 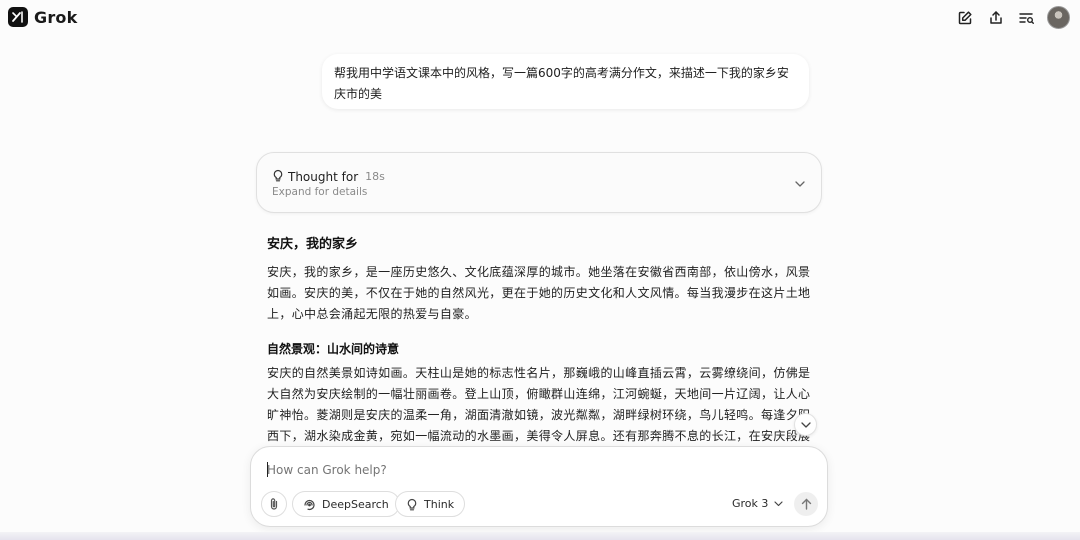 I want to click on thought-duration: 18s, so click(x=375, y=176).